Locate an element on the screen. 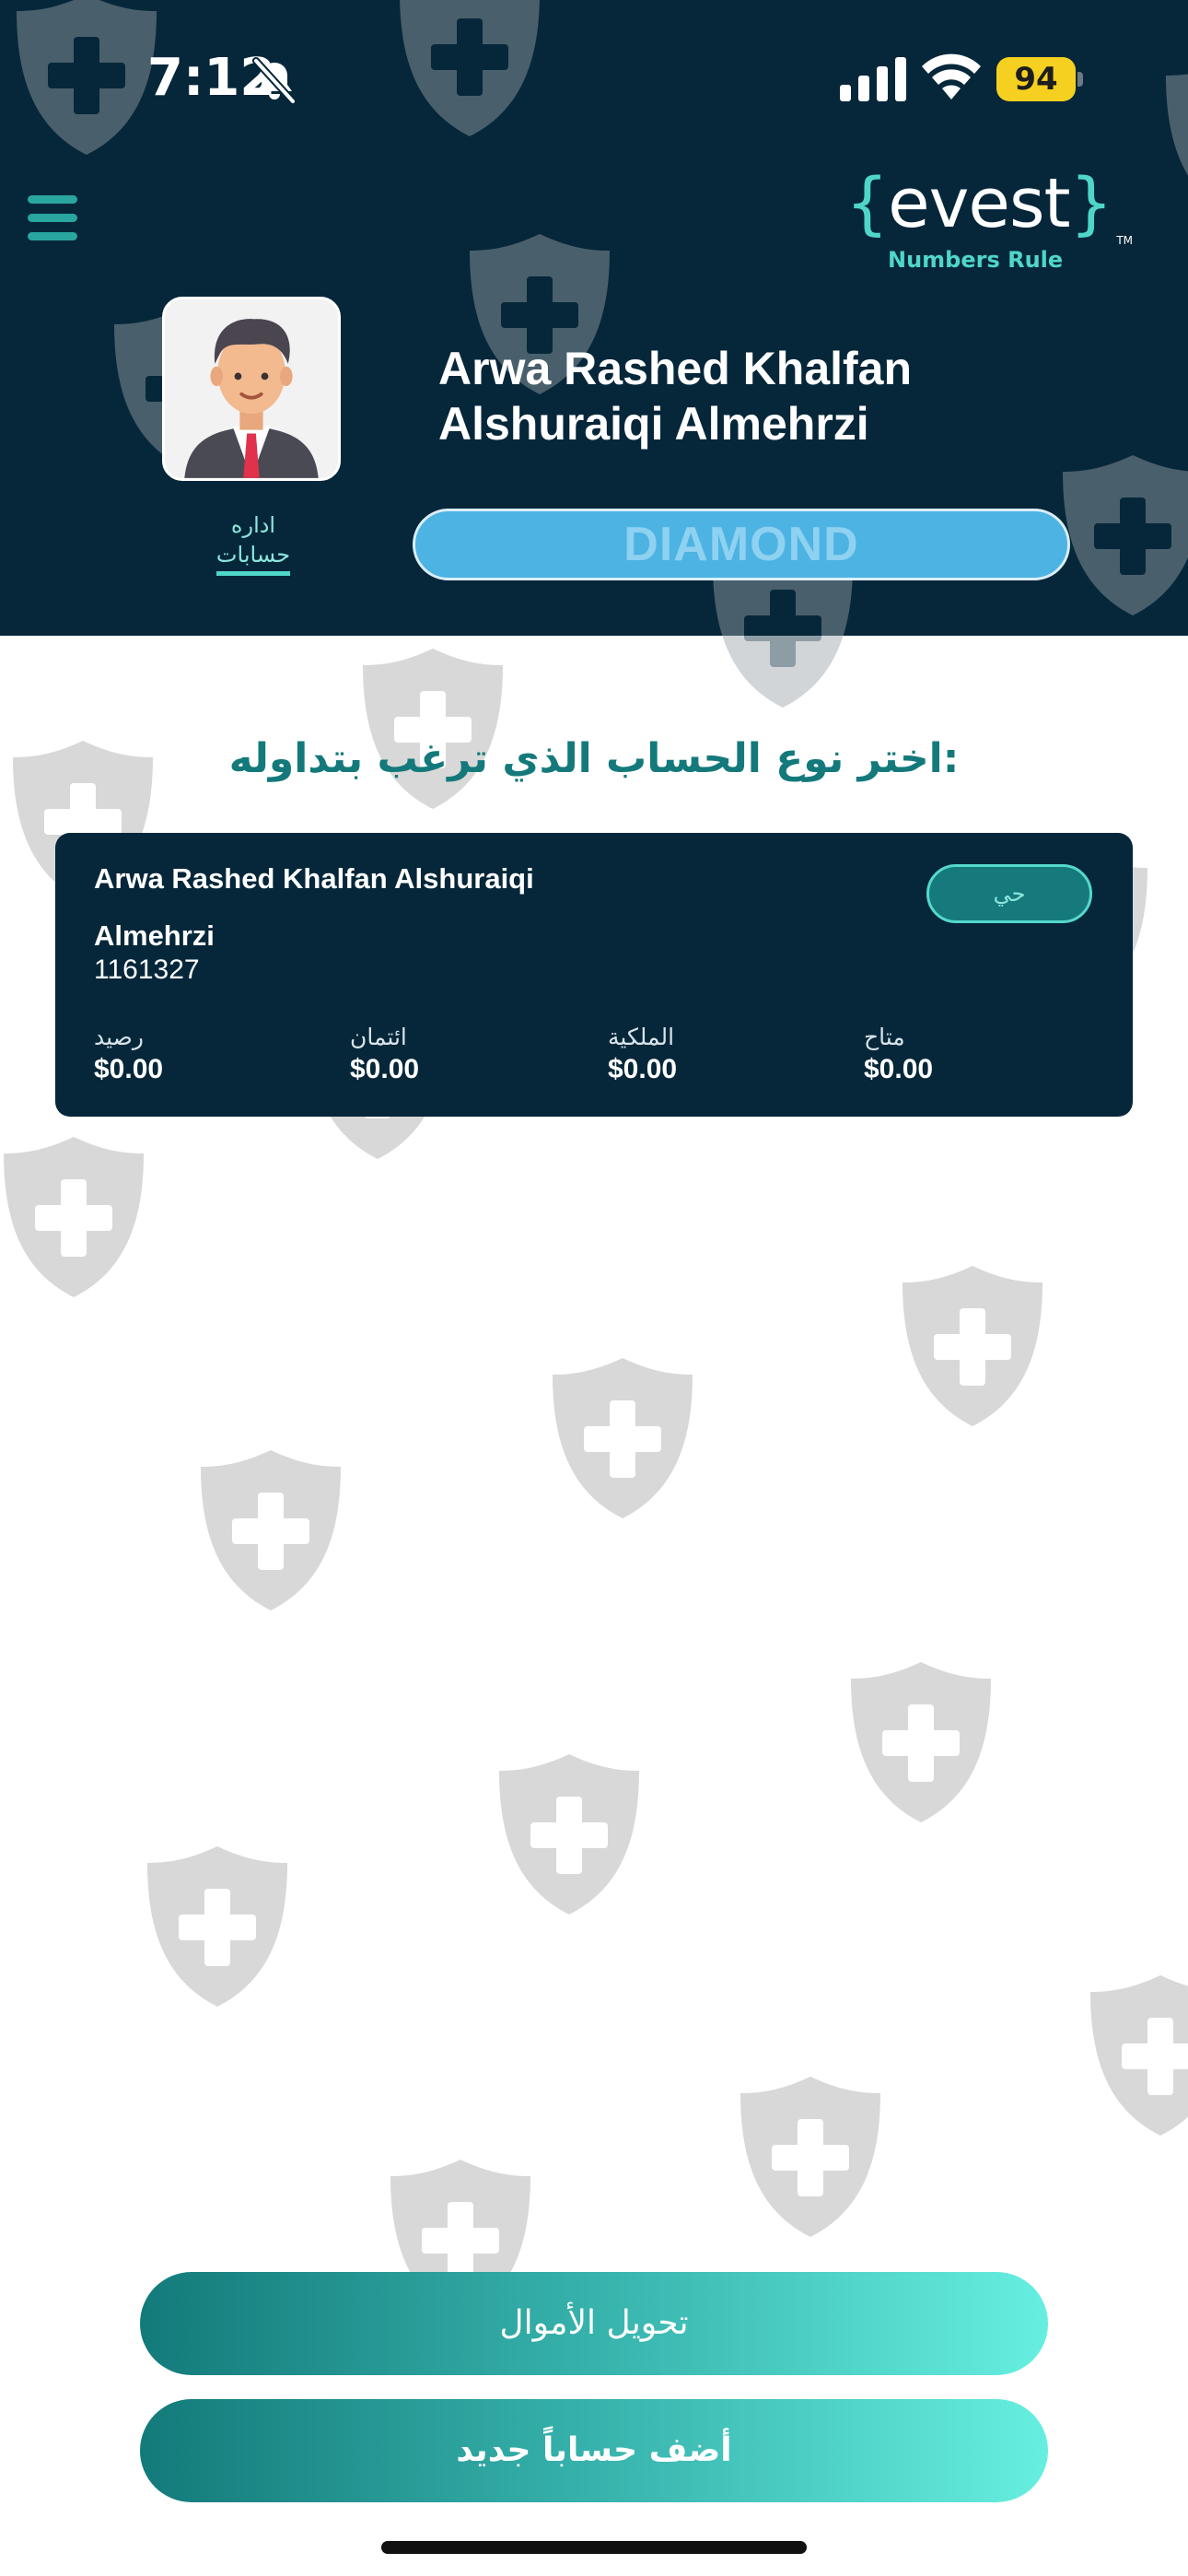 This screenshot has height=2576, width=1188. wifi-icon is located at coordinates (951, 77).